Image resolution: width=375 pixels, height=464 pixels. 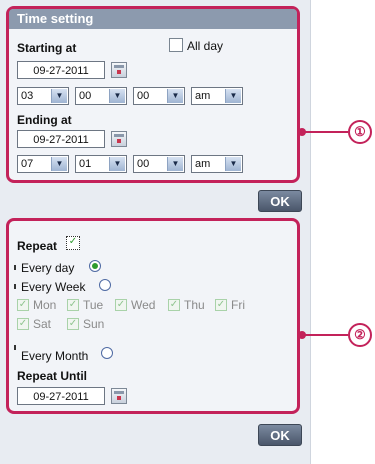 What do you see at coordinates (94, 324) in the screenshot?
I see `sun-label: Sun` at bounding box center [94, 324].